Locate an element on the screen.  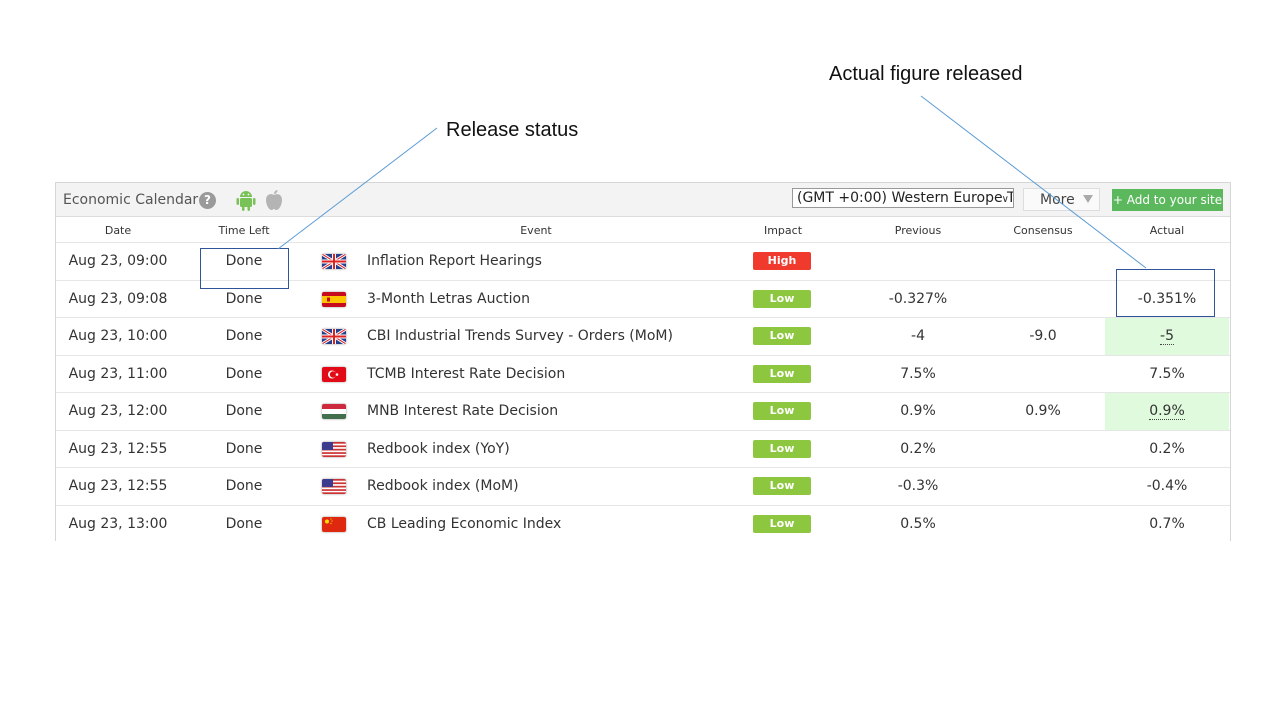
actual-figure-connector is located at coordinates (1033, 182).